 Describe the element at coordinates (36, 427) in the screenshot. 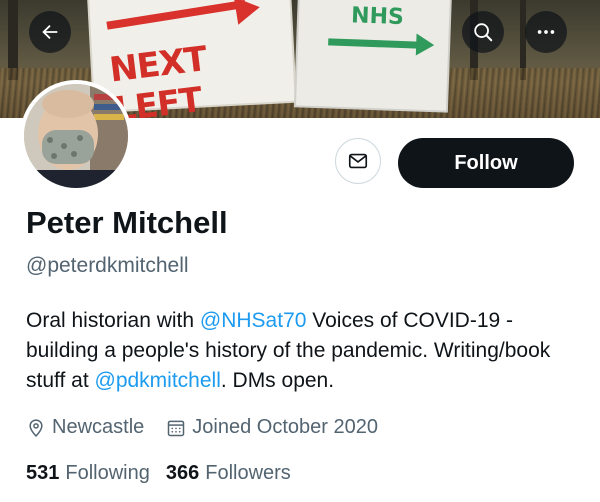

I see `location-pin-icon` at that location.